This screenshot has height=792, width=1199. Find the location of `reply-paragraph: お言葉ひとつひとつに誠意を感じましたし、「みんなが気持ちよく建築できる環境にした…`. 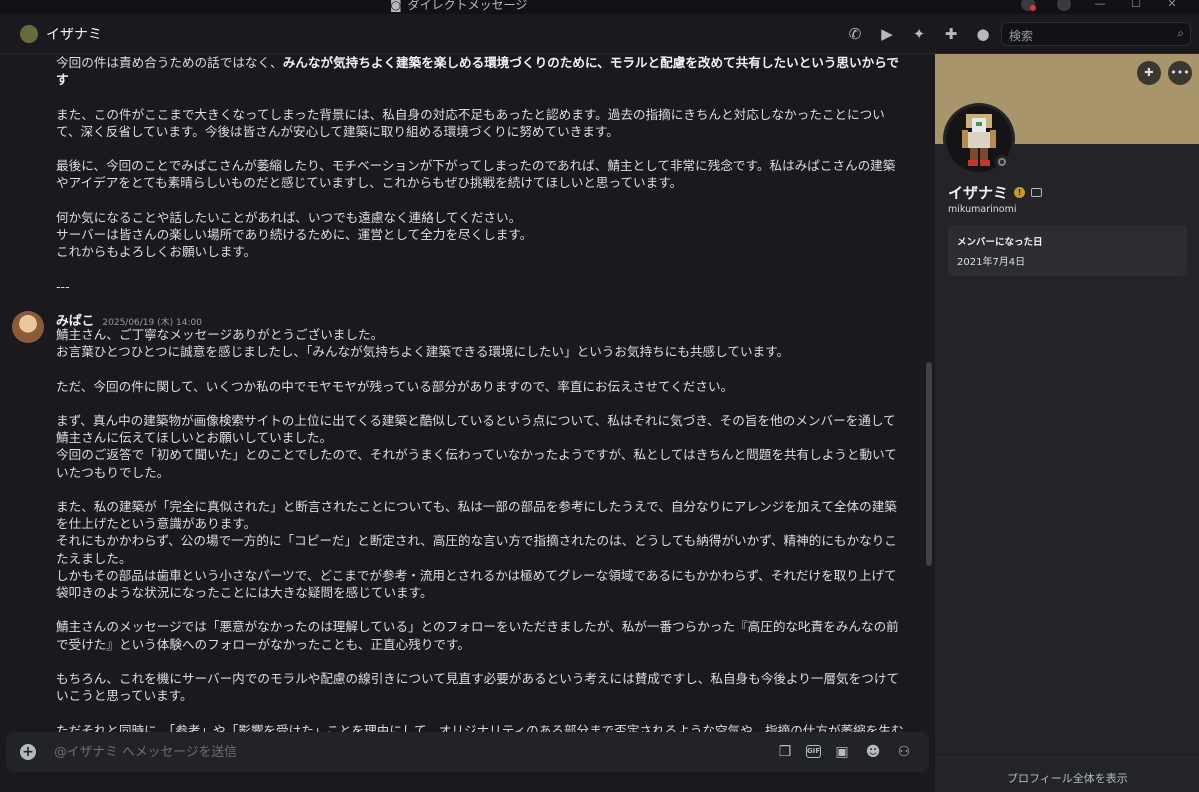

reply-paragraph: お言葉ひとつひとつに誠意を感じましたし、「みんなが気持ちよく建築できる環境にした… is located at coordinates (423, 352).